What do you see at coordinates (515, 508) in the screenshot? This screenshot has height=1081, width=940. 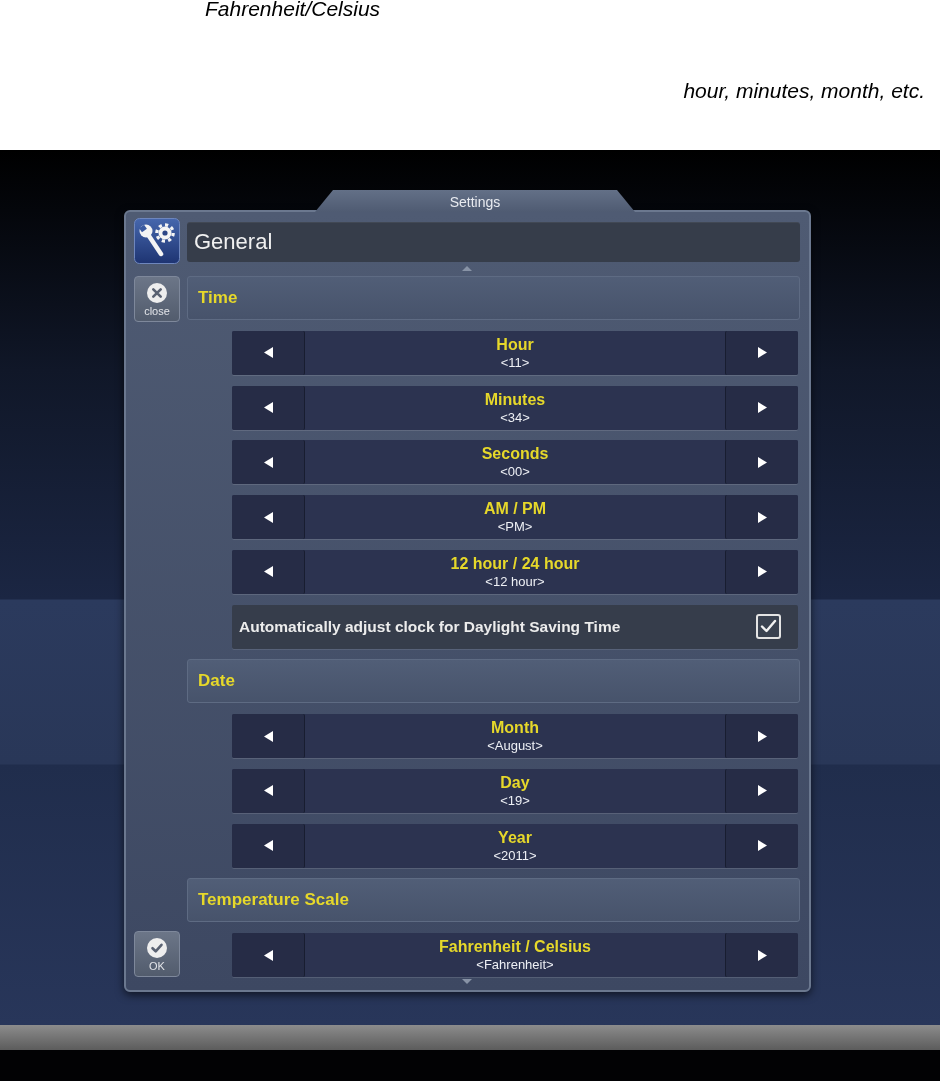 I see `setting-label: AM / PM` at bounding box center [515, 508].